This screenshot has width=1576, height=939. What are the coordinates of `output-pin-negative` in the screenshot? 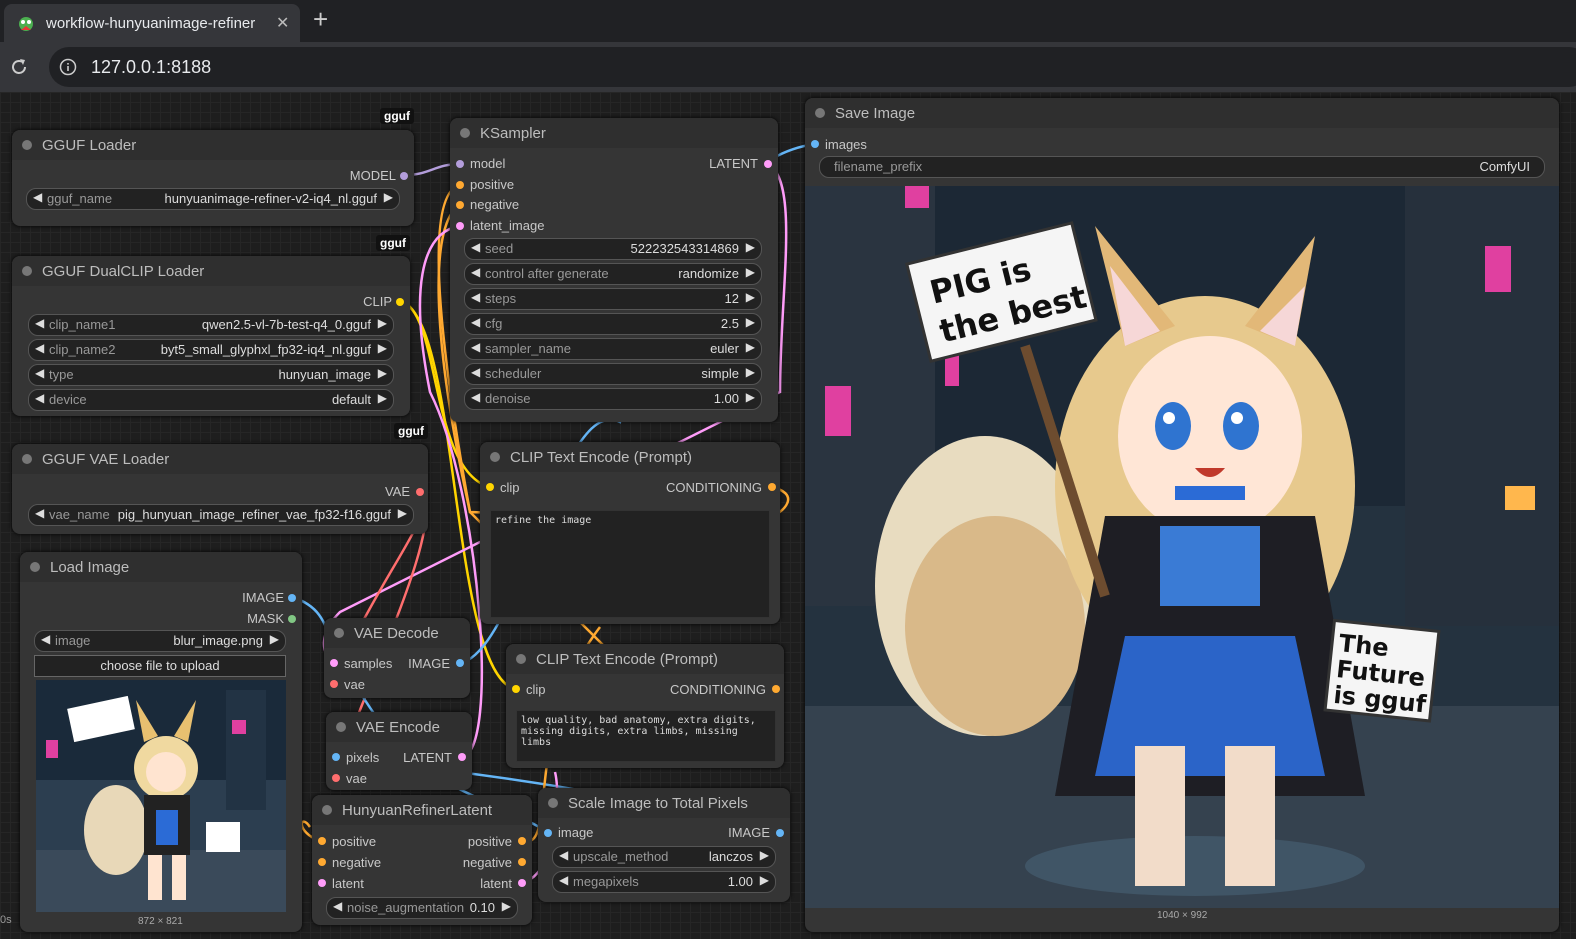 It's located at (522, 862).